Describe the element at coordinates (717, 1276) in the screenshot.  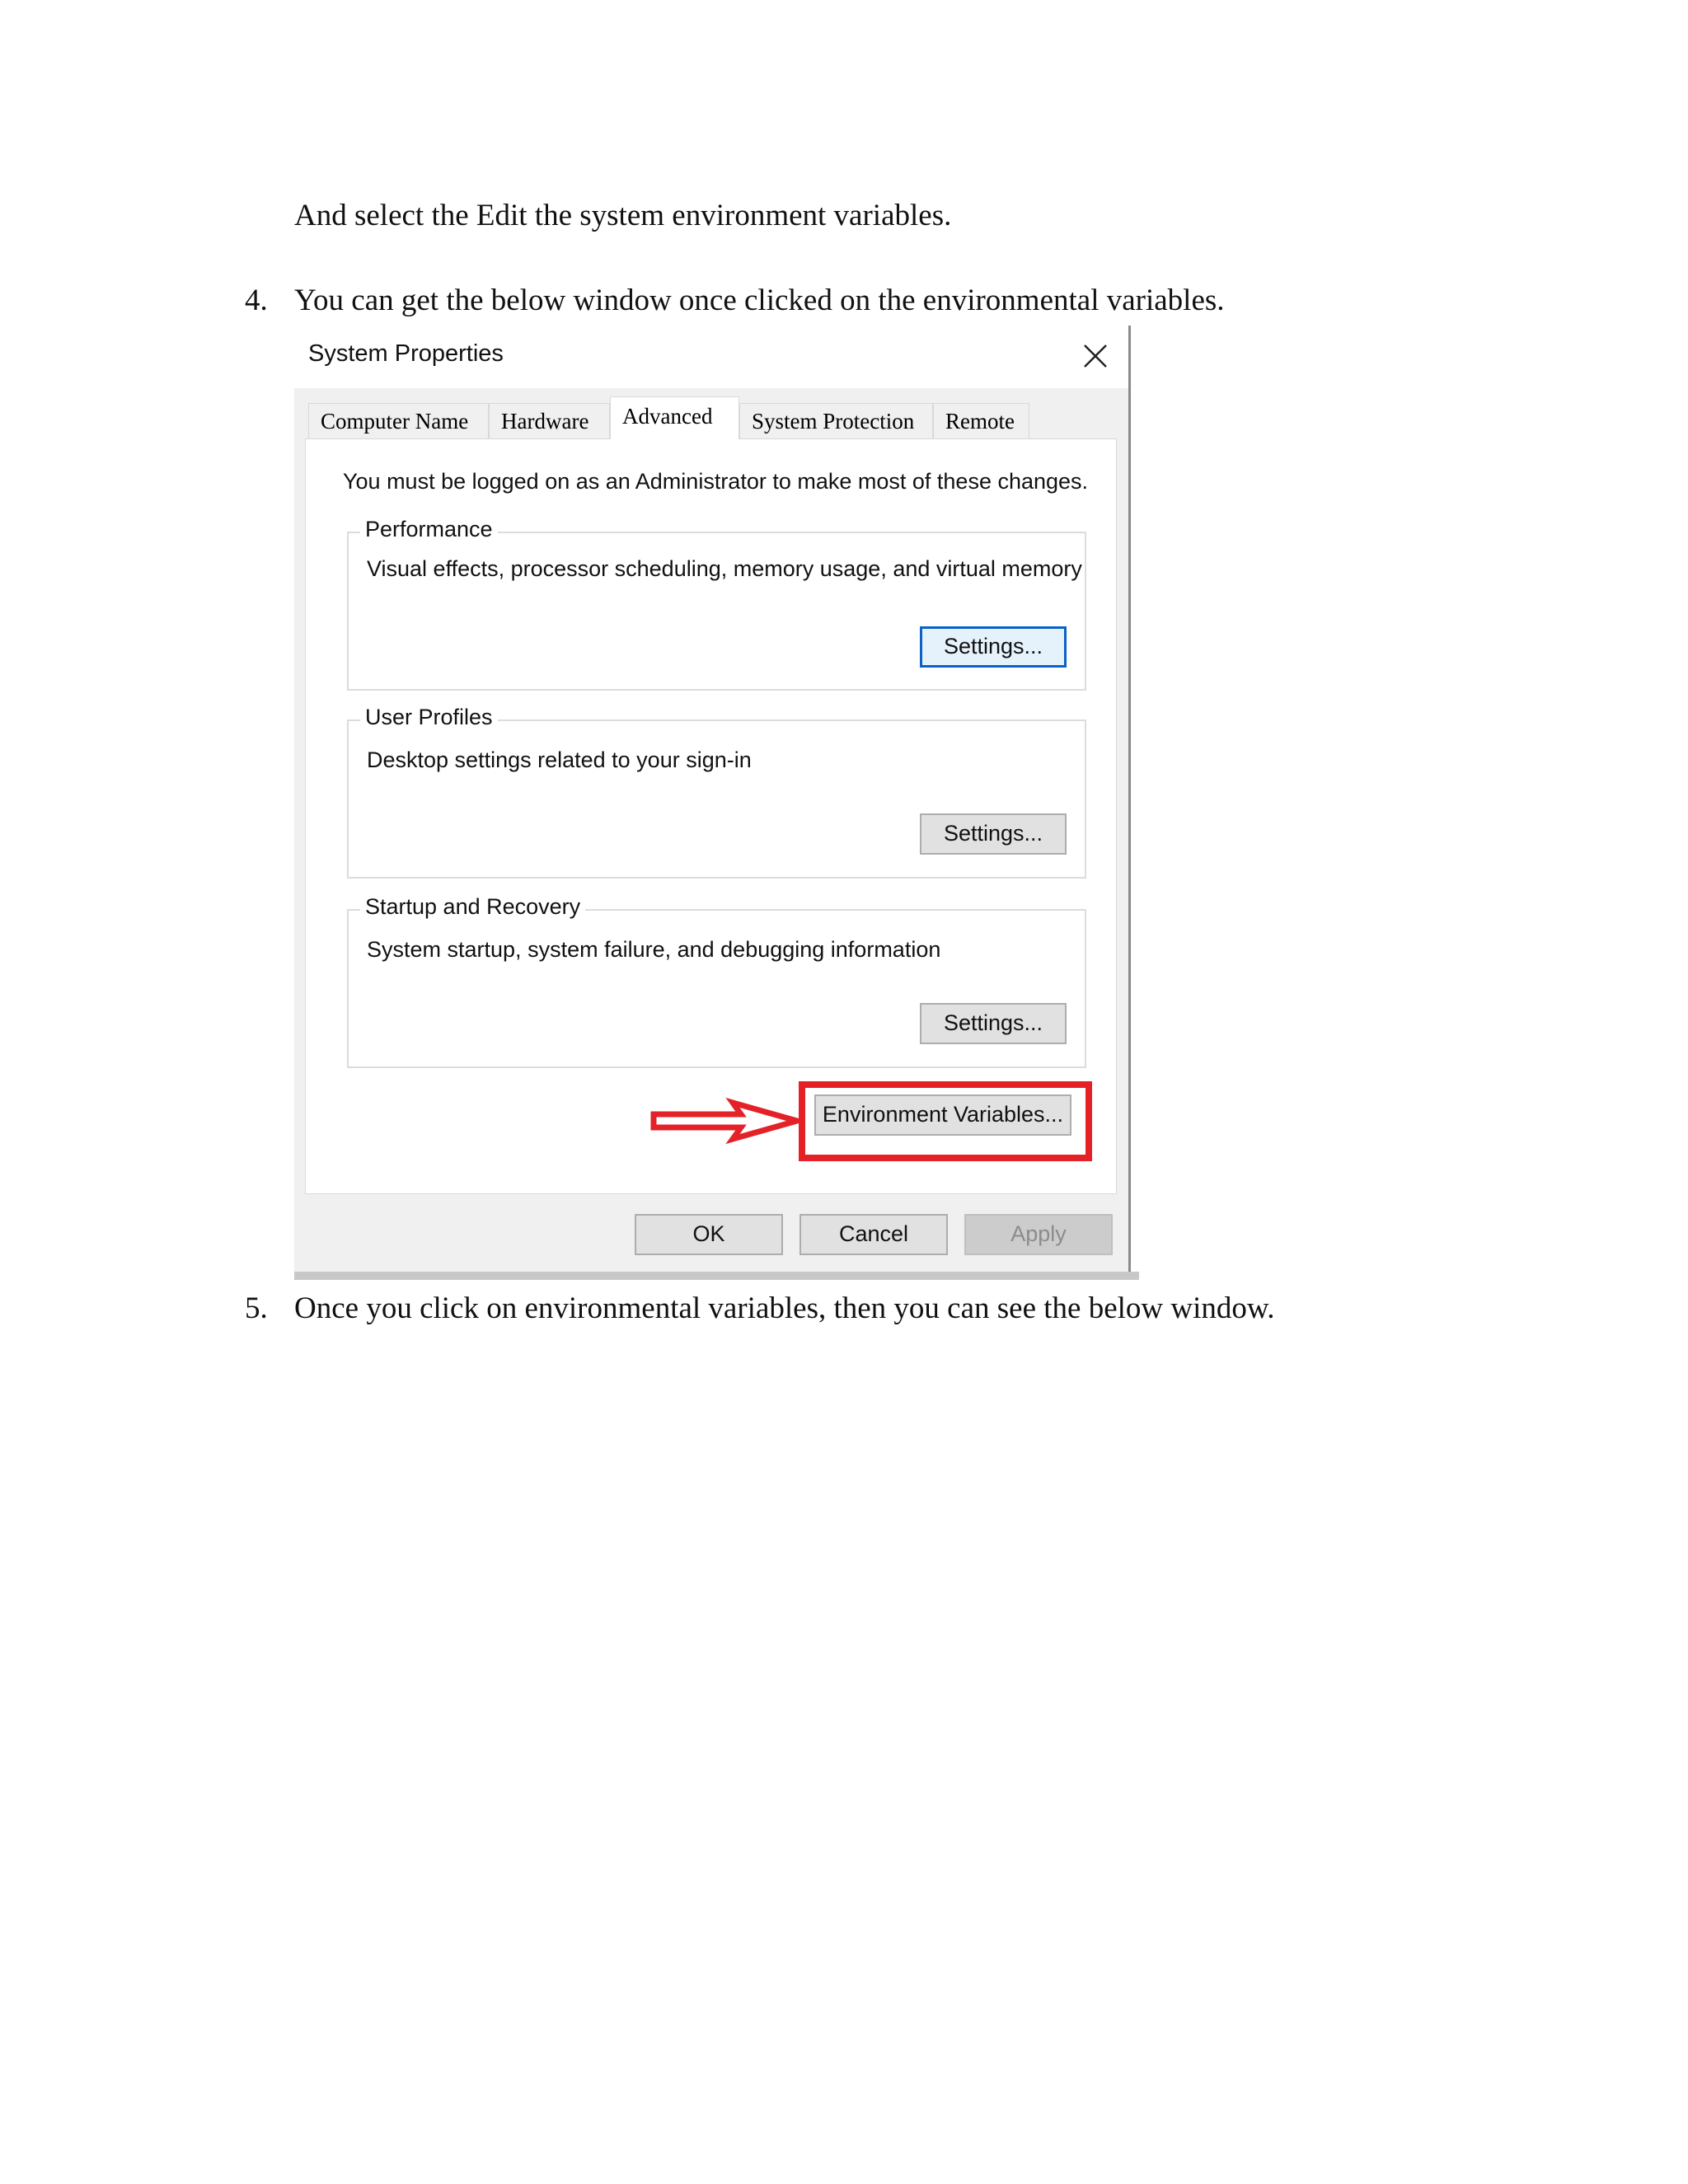
I see `dialog-bottom-edge` at that location.